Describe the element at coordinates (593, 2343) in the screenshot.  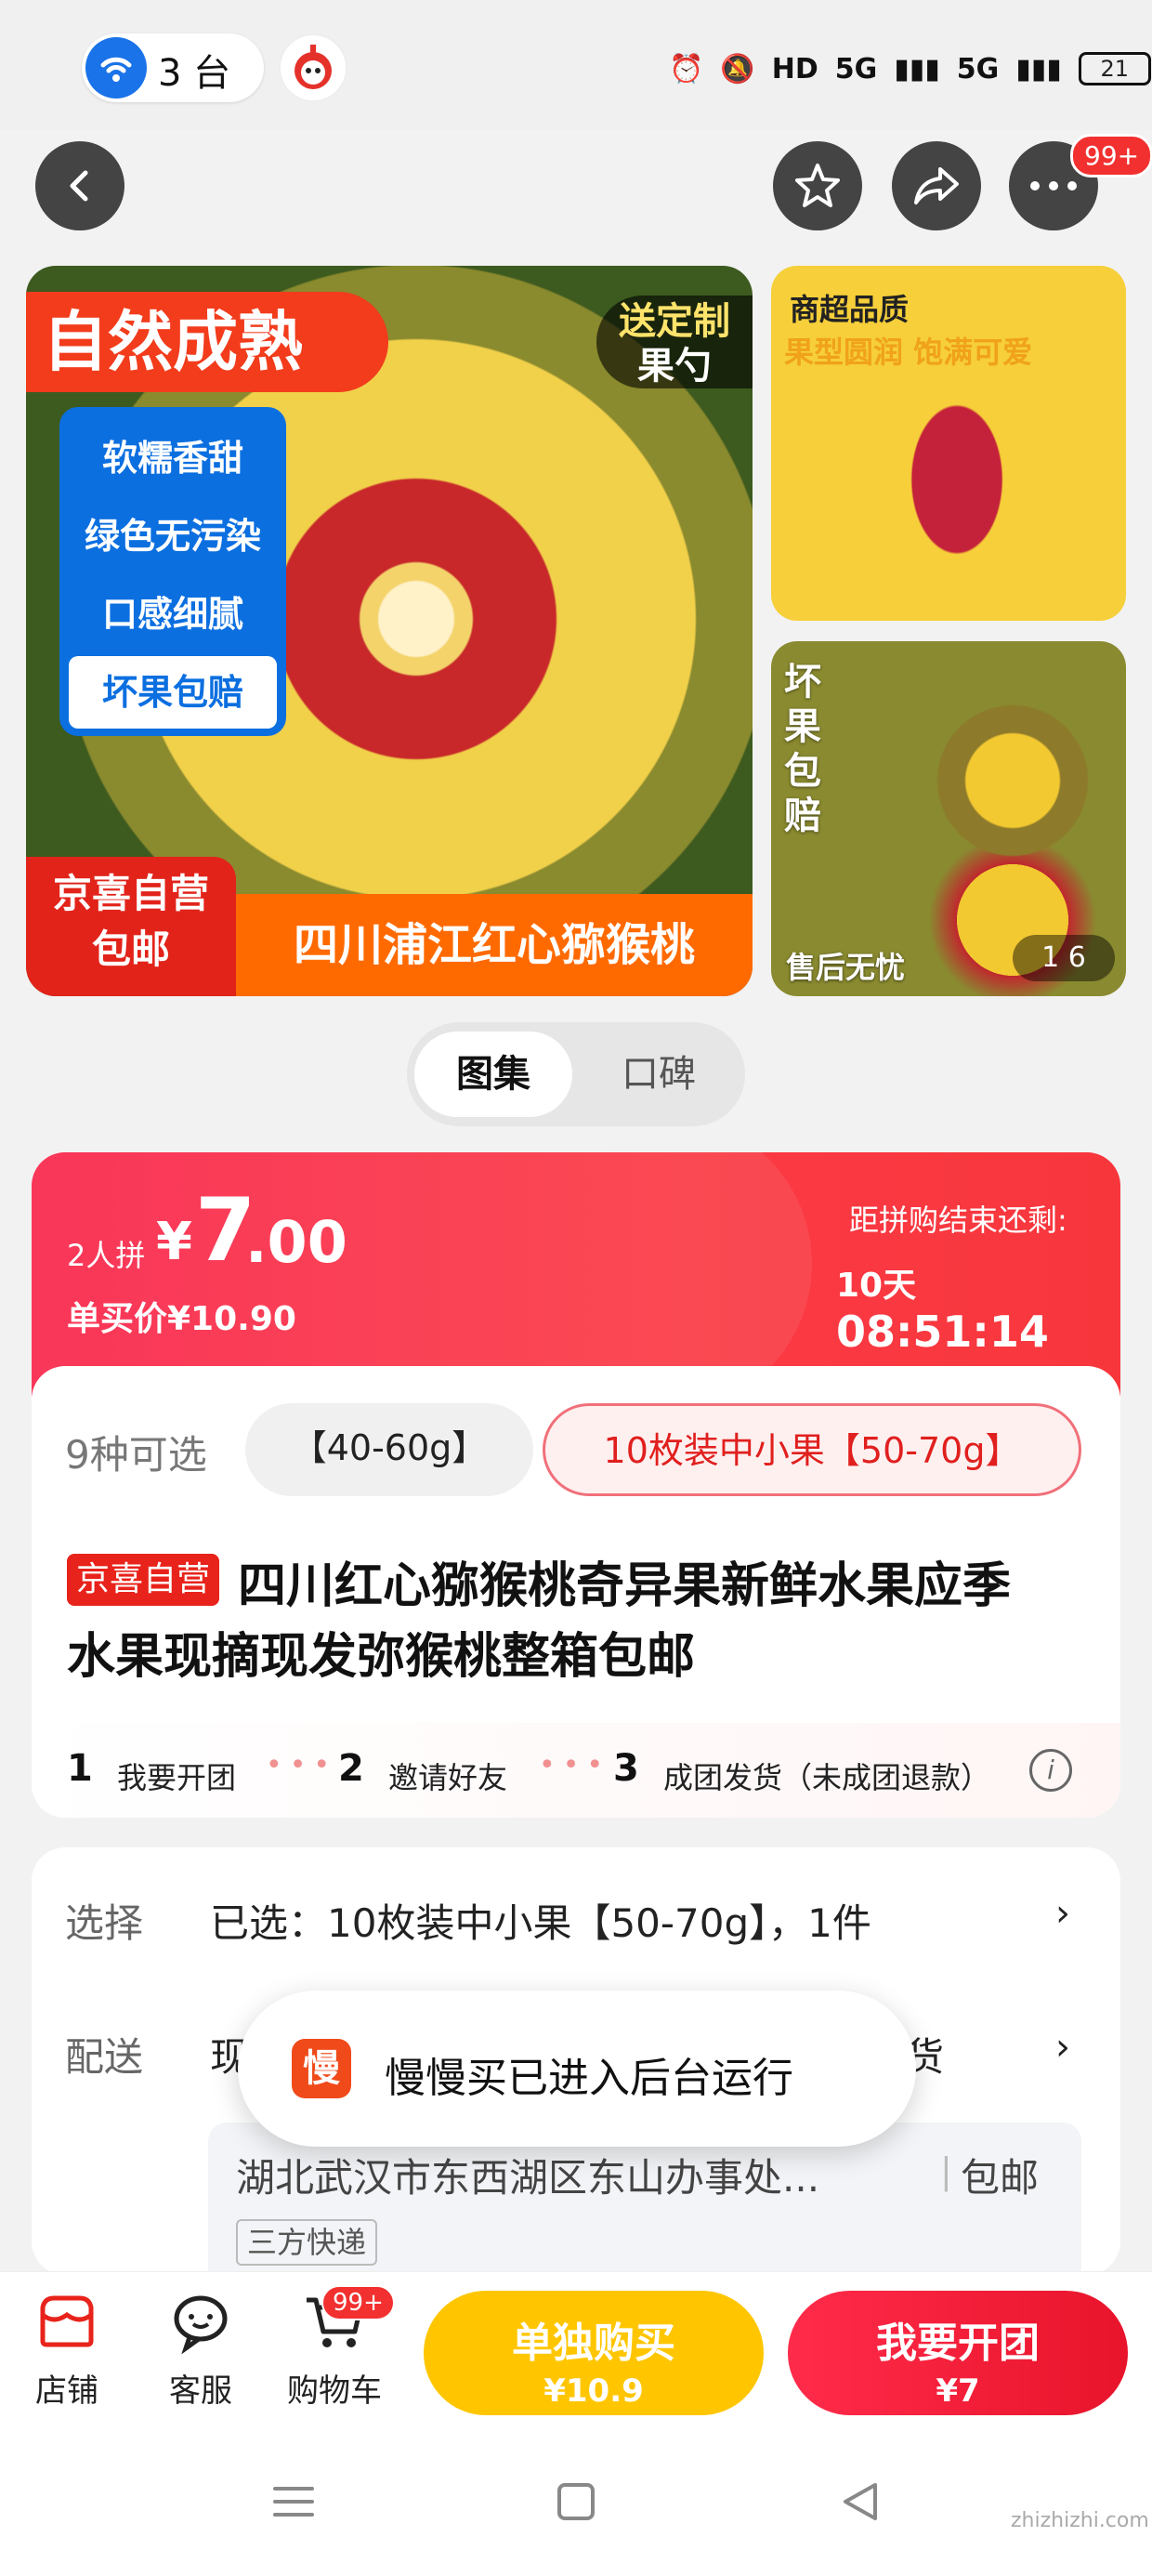
I see `single-buy-label: 单独购买` at that location.